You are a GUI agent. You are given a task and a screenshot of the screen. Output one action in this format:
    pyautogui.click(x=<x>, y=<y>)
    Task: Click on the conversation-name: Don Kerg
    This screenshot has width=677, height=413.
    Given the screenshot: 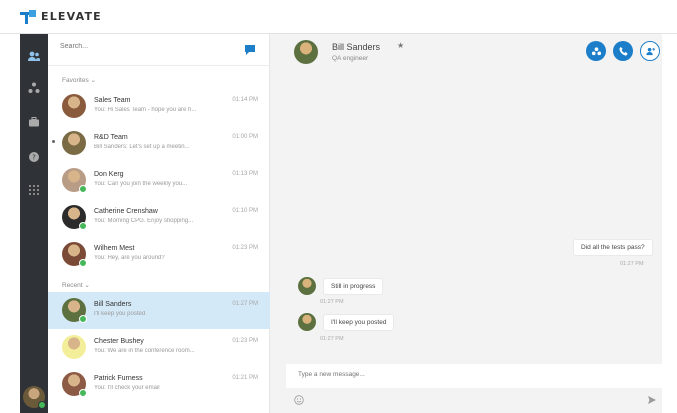 What is the action you would take?
    pyautogui.click(x=109, y=174)
    